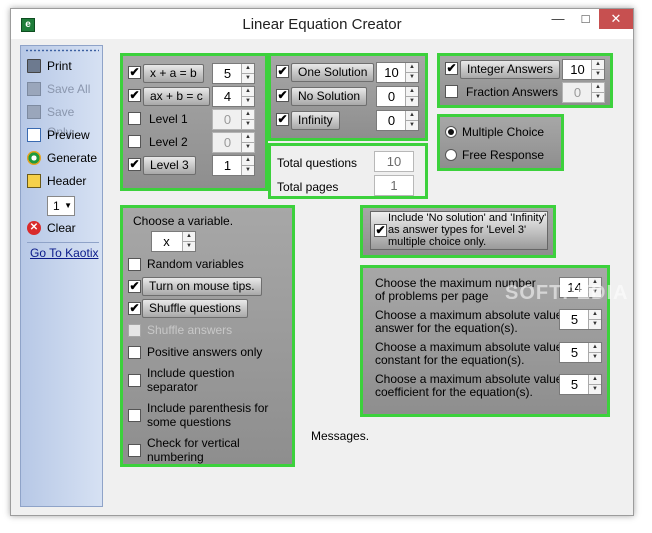 The height and width of the screenshot is (533, 652). What do you see at coordinates (62, 50) in the screenshot?
I see `toolbar-grip` at bounding box center [62, 50].